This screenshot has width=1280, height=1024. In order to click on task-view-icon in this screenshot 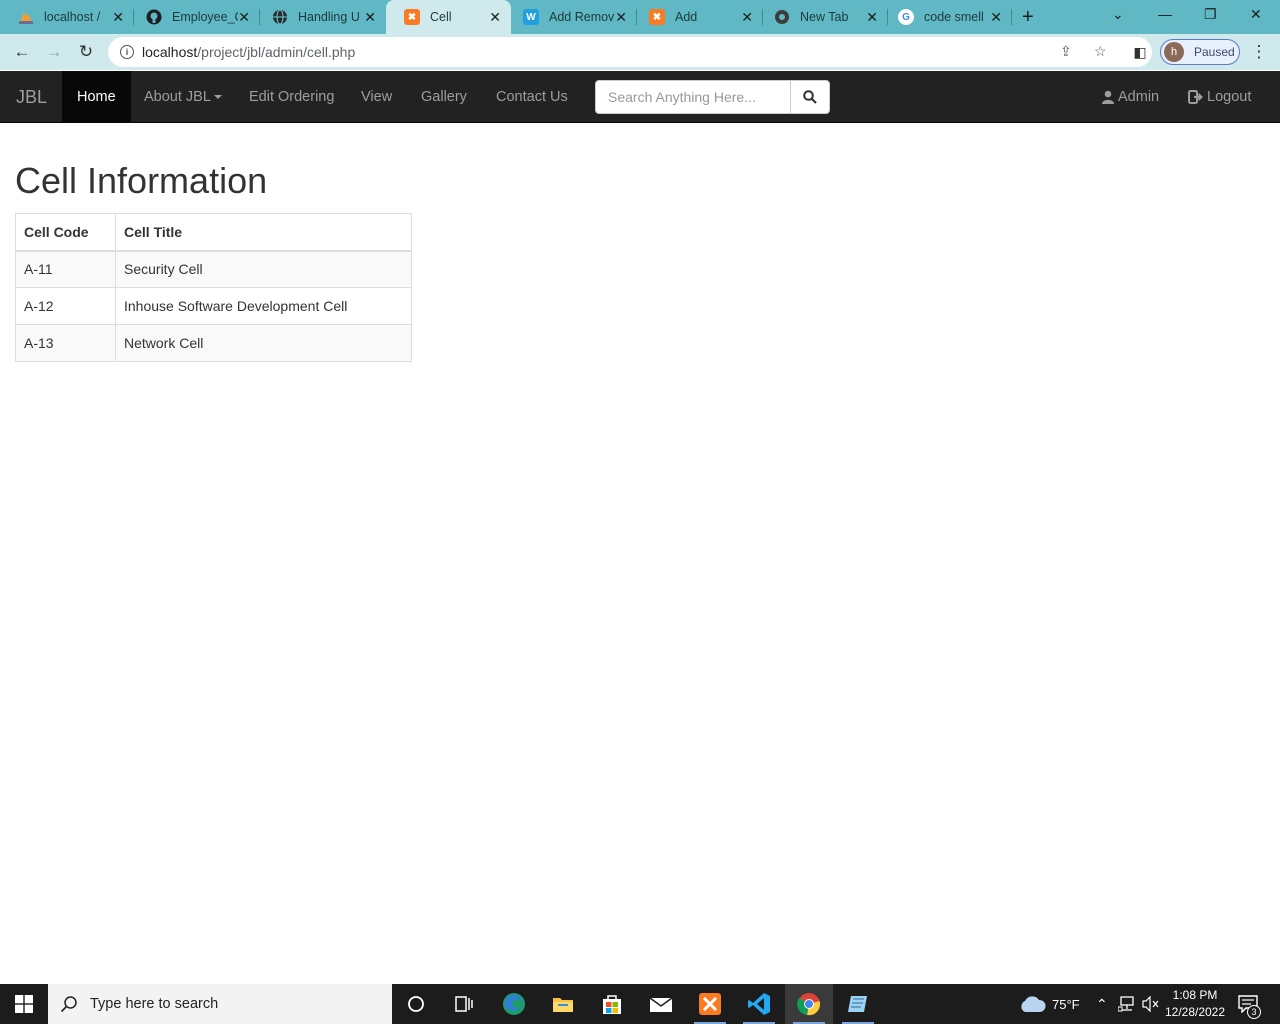, I will do `click(464, 1004)`.